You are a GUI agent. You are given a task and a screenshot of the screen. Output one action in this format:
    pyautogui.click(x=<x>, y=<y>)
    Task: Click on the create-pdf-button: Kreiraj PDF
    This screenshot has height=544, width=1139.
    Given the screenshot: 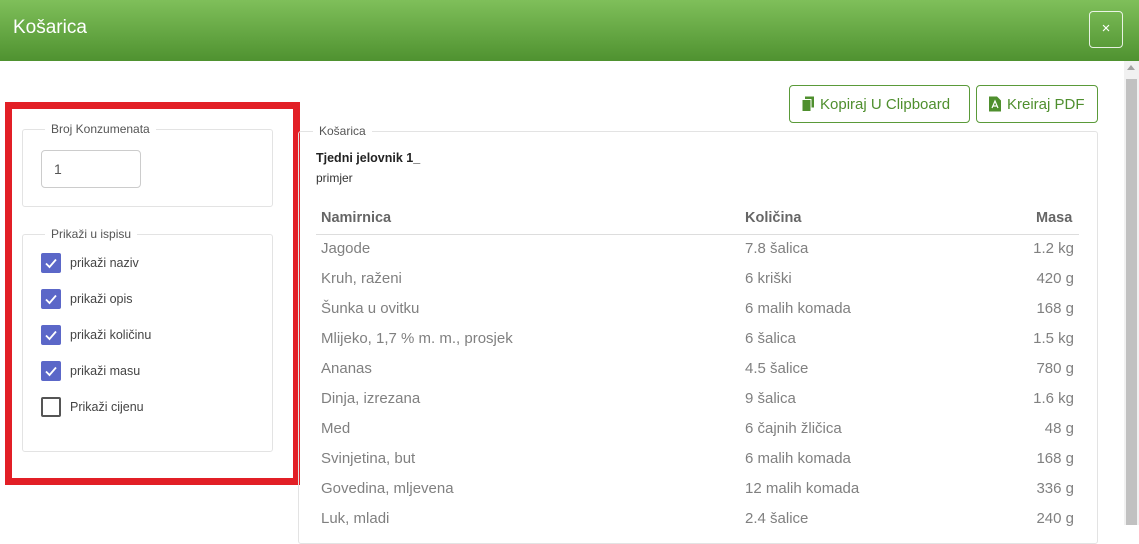 What is the action you would take?
    pyautogui.click(x=1037, y=104)
    